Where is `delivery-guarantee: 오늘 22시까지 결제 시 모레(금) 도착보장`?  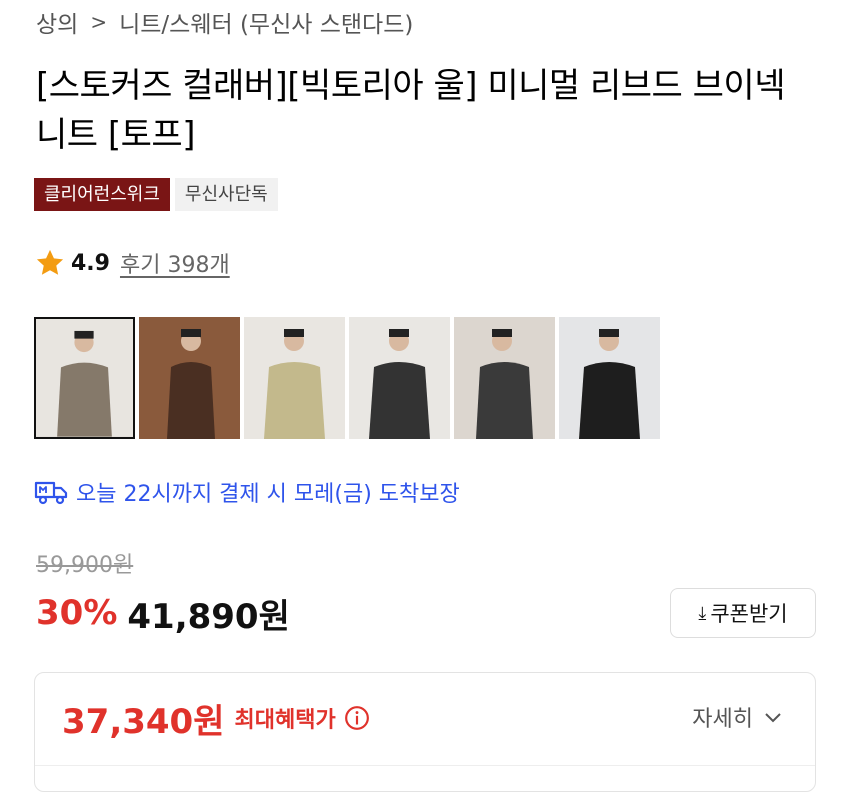 delivery-guarantee: 오늘 22시까지 결제 시 모레(금) 도착보장 is located at coordinates (247, 492).